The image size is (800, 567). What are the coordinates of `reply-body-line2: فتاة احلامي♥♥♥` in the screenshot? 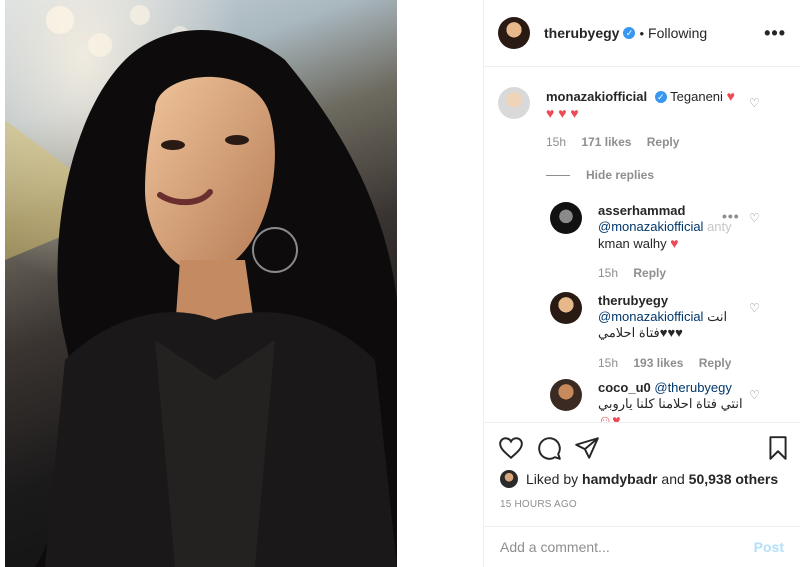 It's located at (640, 332).